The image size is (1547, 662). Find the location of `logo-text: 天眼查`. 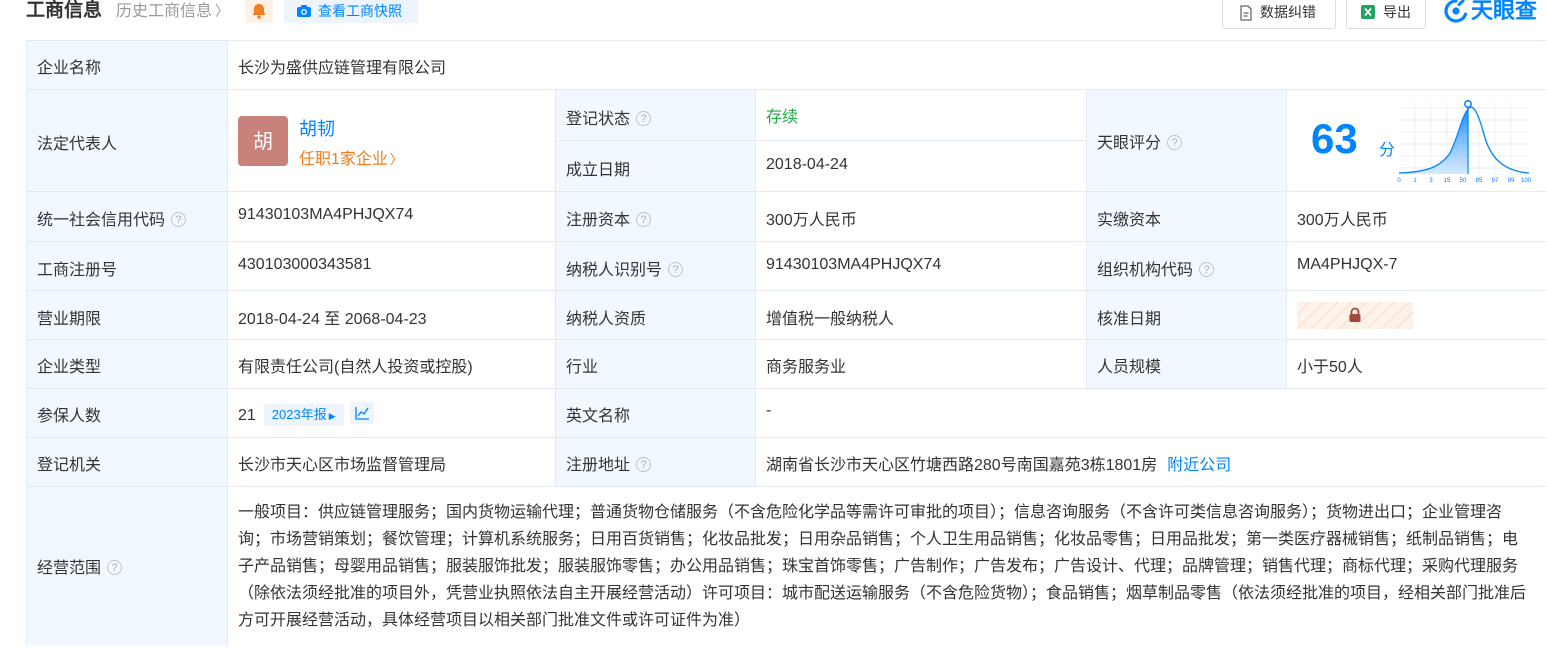

logo-text: 天眼查 is located at coordinates (1504, 11).